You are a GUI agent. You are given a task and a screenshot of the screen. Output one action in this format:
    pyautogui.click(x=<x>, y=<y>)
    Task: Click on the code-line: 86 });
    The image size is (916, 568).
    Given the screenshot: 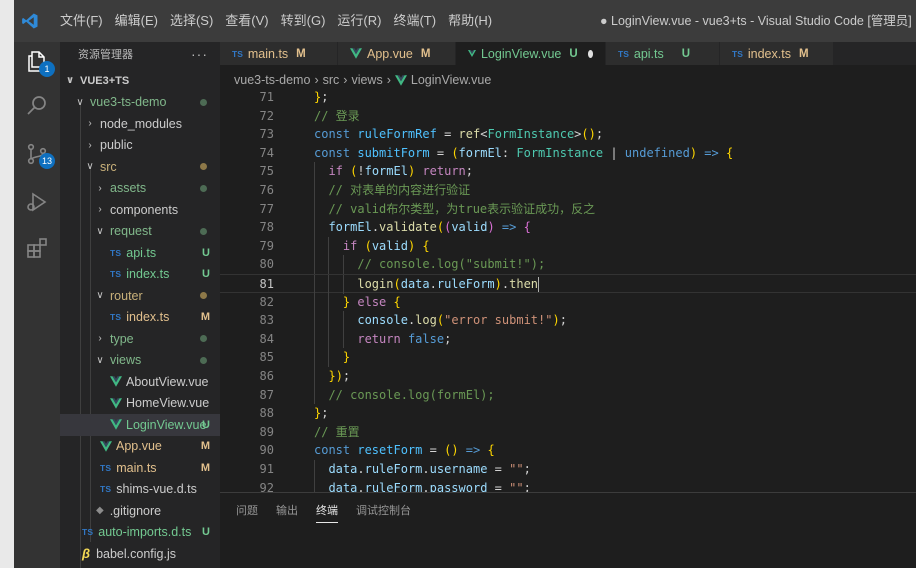 What is the action you would take?
    pyautogui.click(x=568, y=376)
    